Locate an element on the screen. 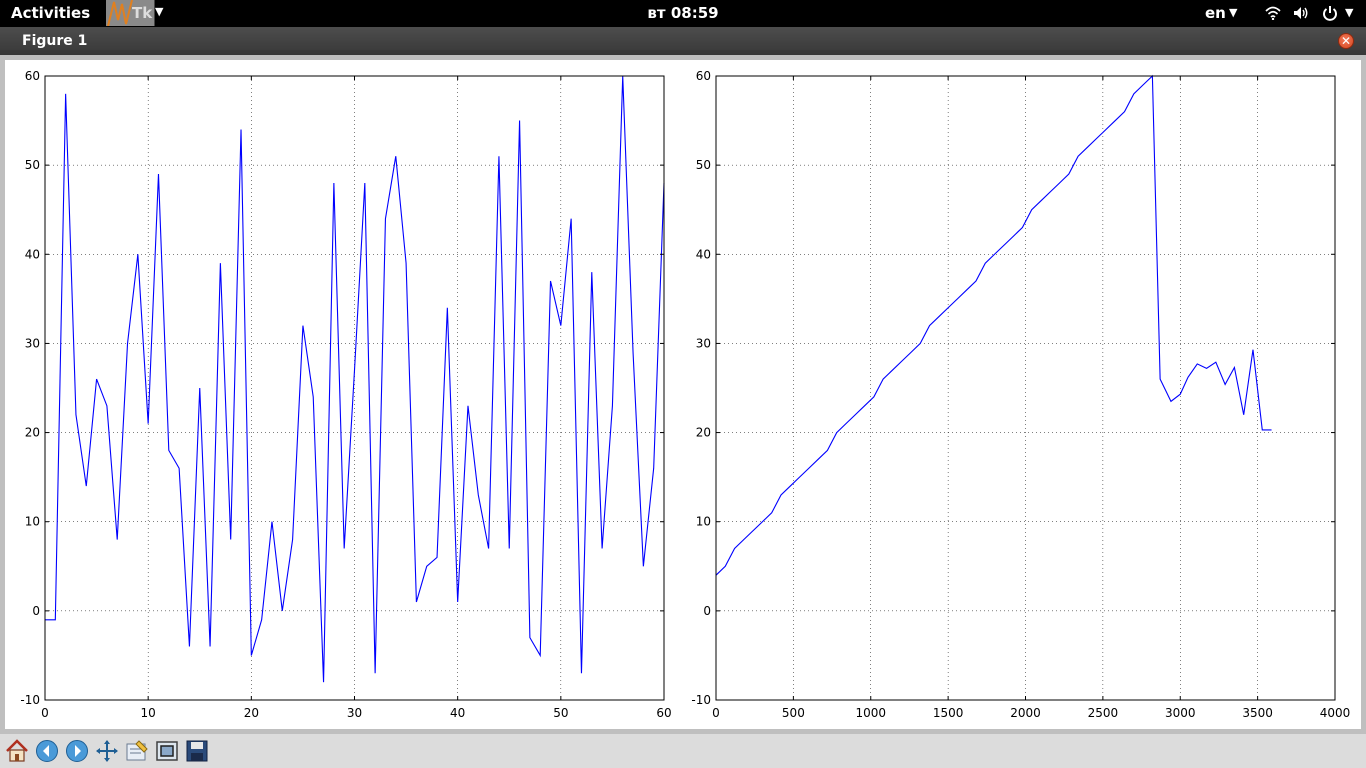 The image size is (1366, 768). x-tick-label: 30 is located at coordinates (354, 713).